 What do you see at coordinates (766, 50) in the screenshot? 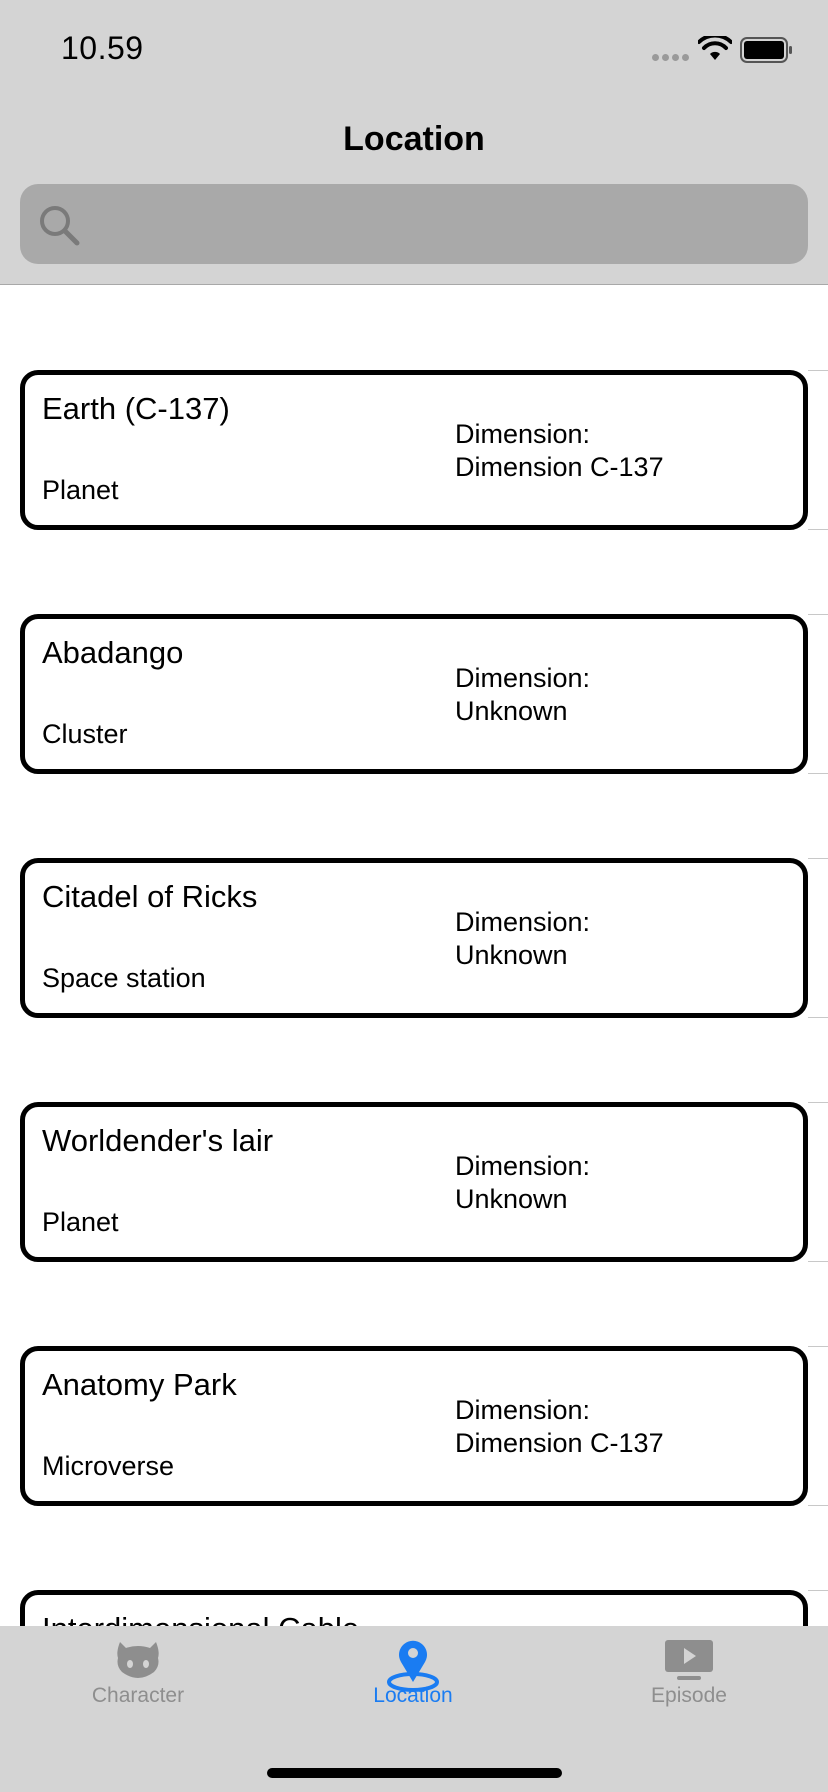
I see `battery-icon` at bounding box center [766, 50].